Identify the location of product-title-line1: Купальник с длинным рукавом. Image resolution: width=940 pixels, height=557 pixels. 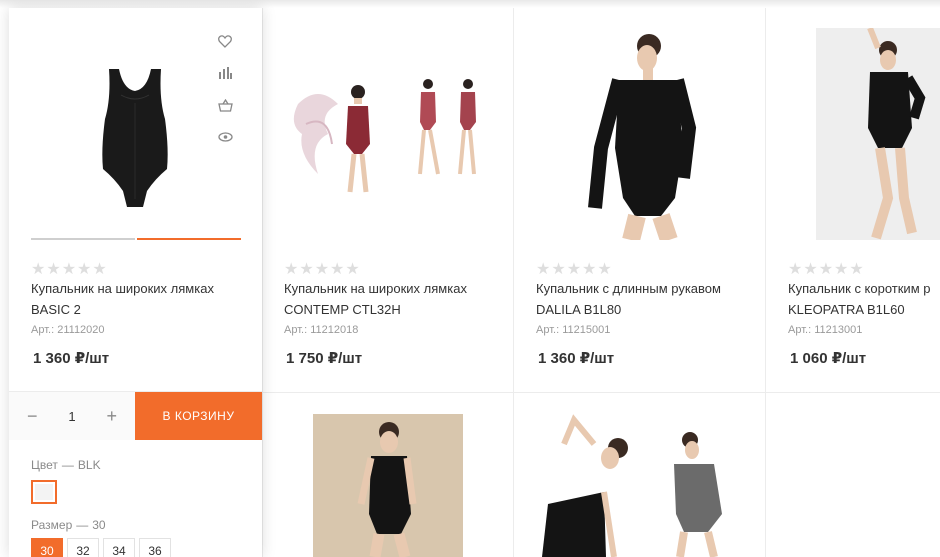
(628, 288).